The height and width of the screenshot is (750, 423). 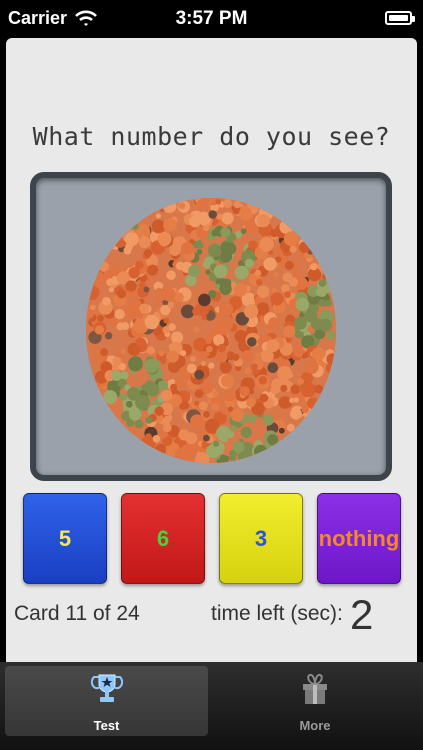 I want to click on tab-more: More, so click(x=315, y=701).